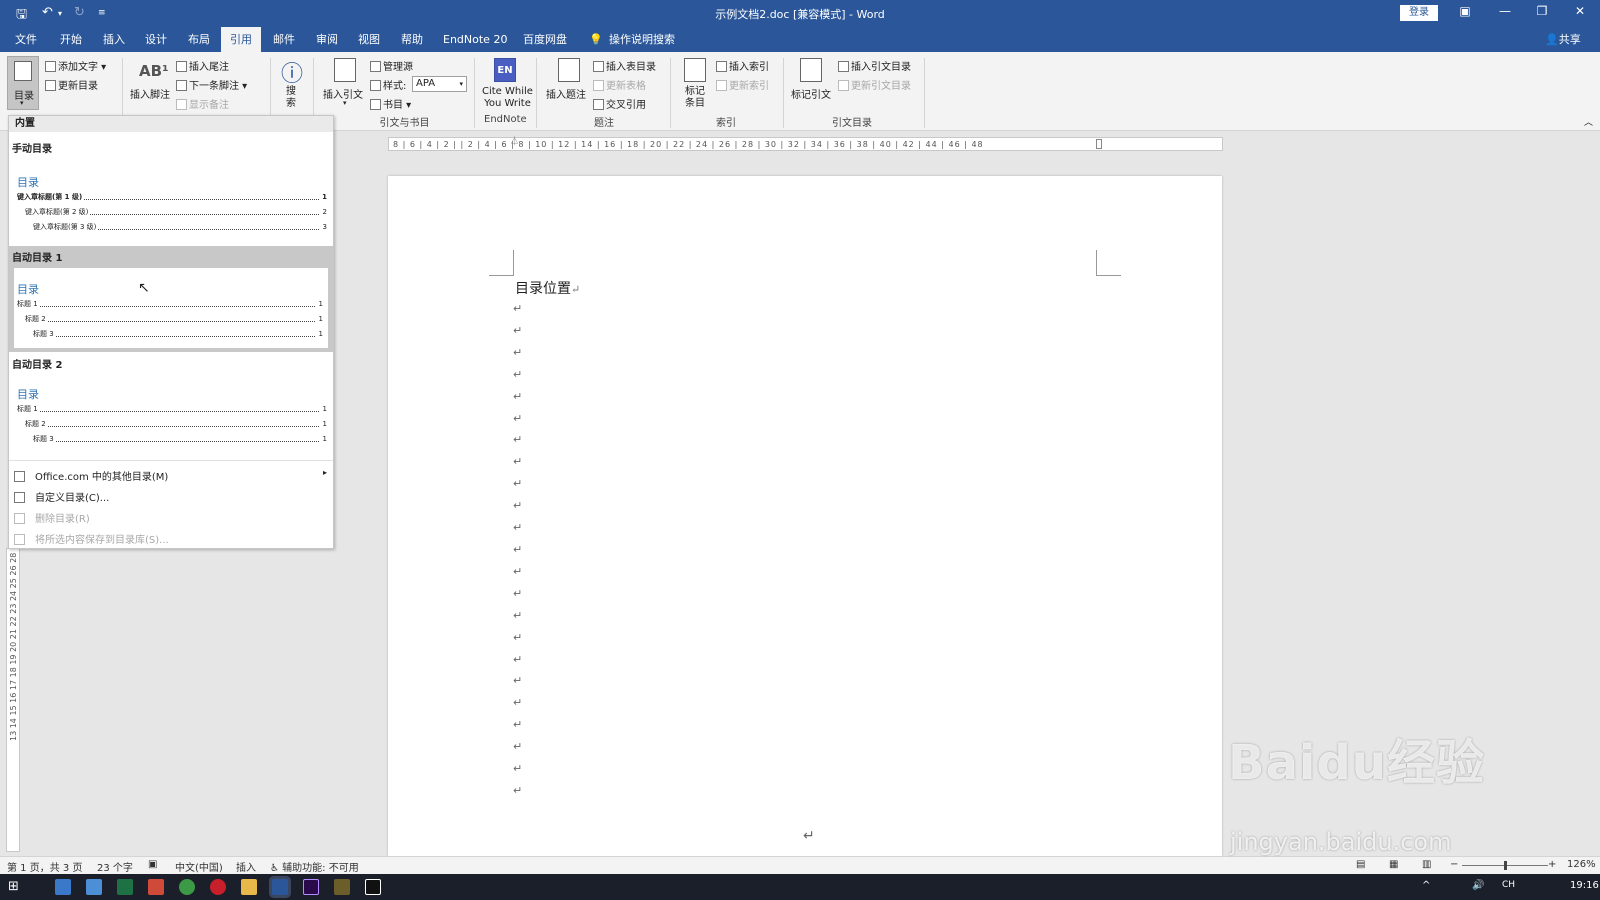 The height and width of the screenshot is (900, 1600). What do you see at coordinates (642, 39) in the screenshot?
I see `tell-me-search: 操作说明搜索` at bounding box center [642, 39].